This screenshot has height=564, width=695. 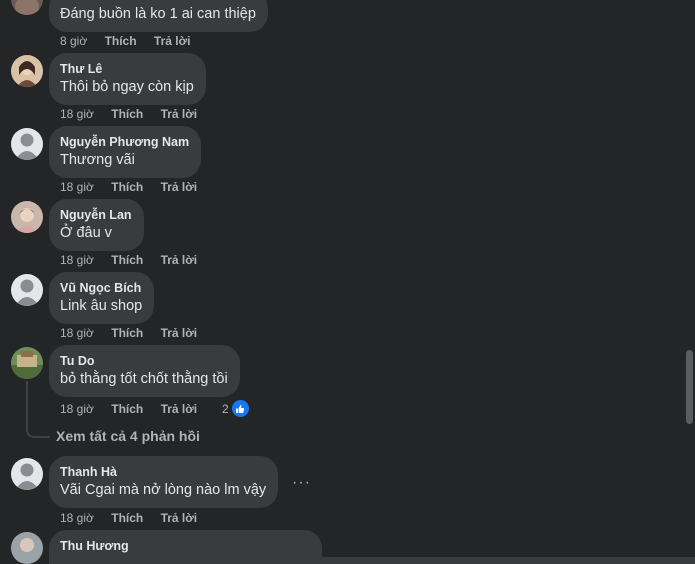 I want to click on scrollbar, so click(x=689, y=387).